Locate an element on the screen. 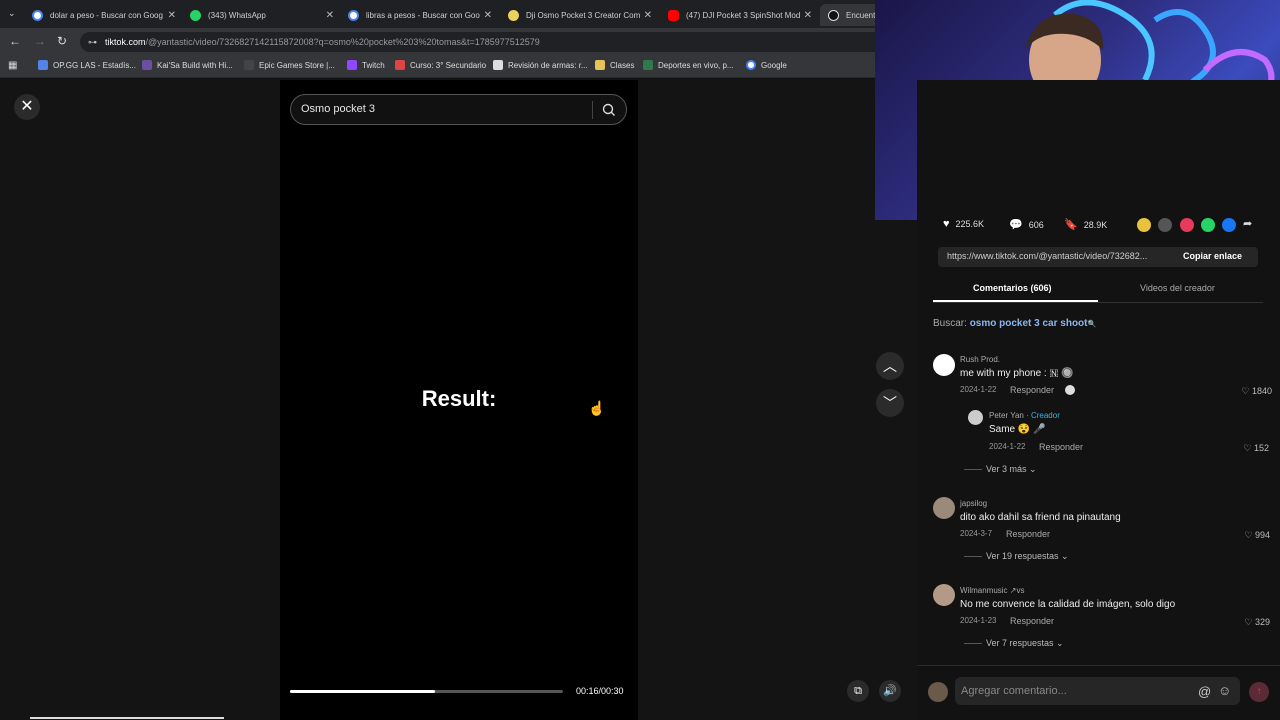  creator-liked-avatar is located at coordinates (1070, 390).